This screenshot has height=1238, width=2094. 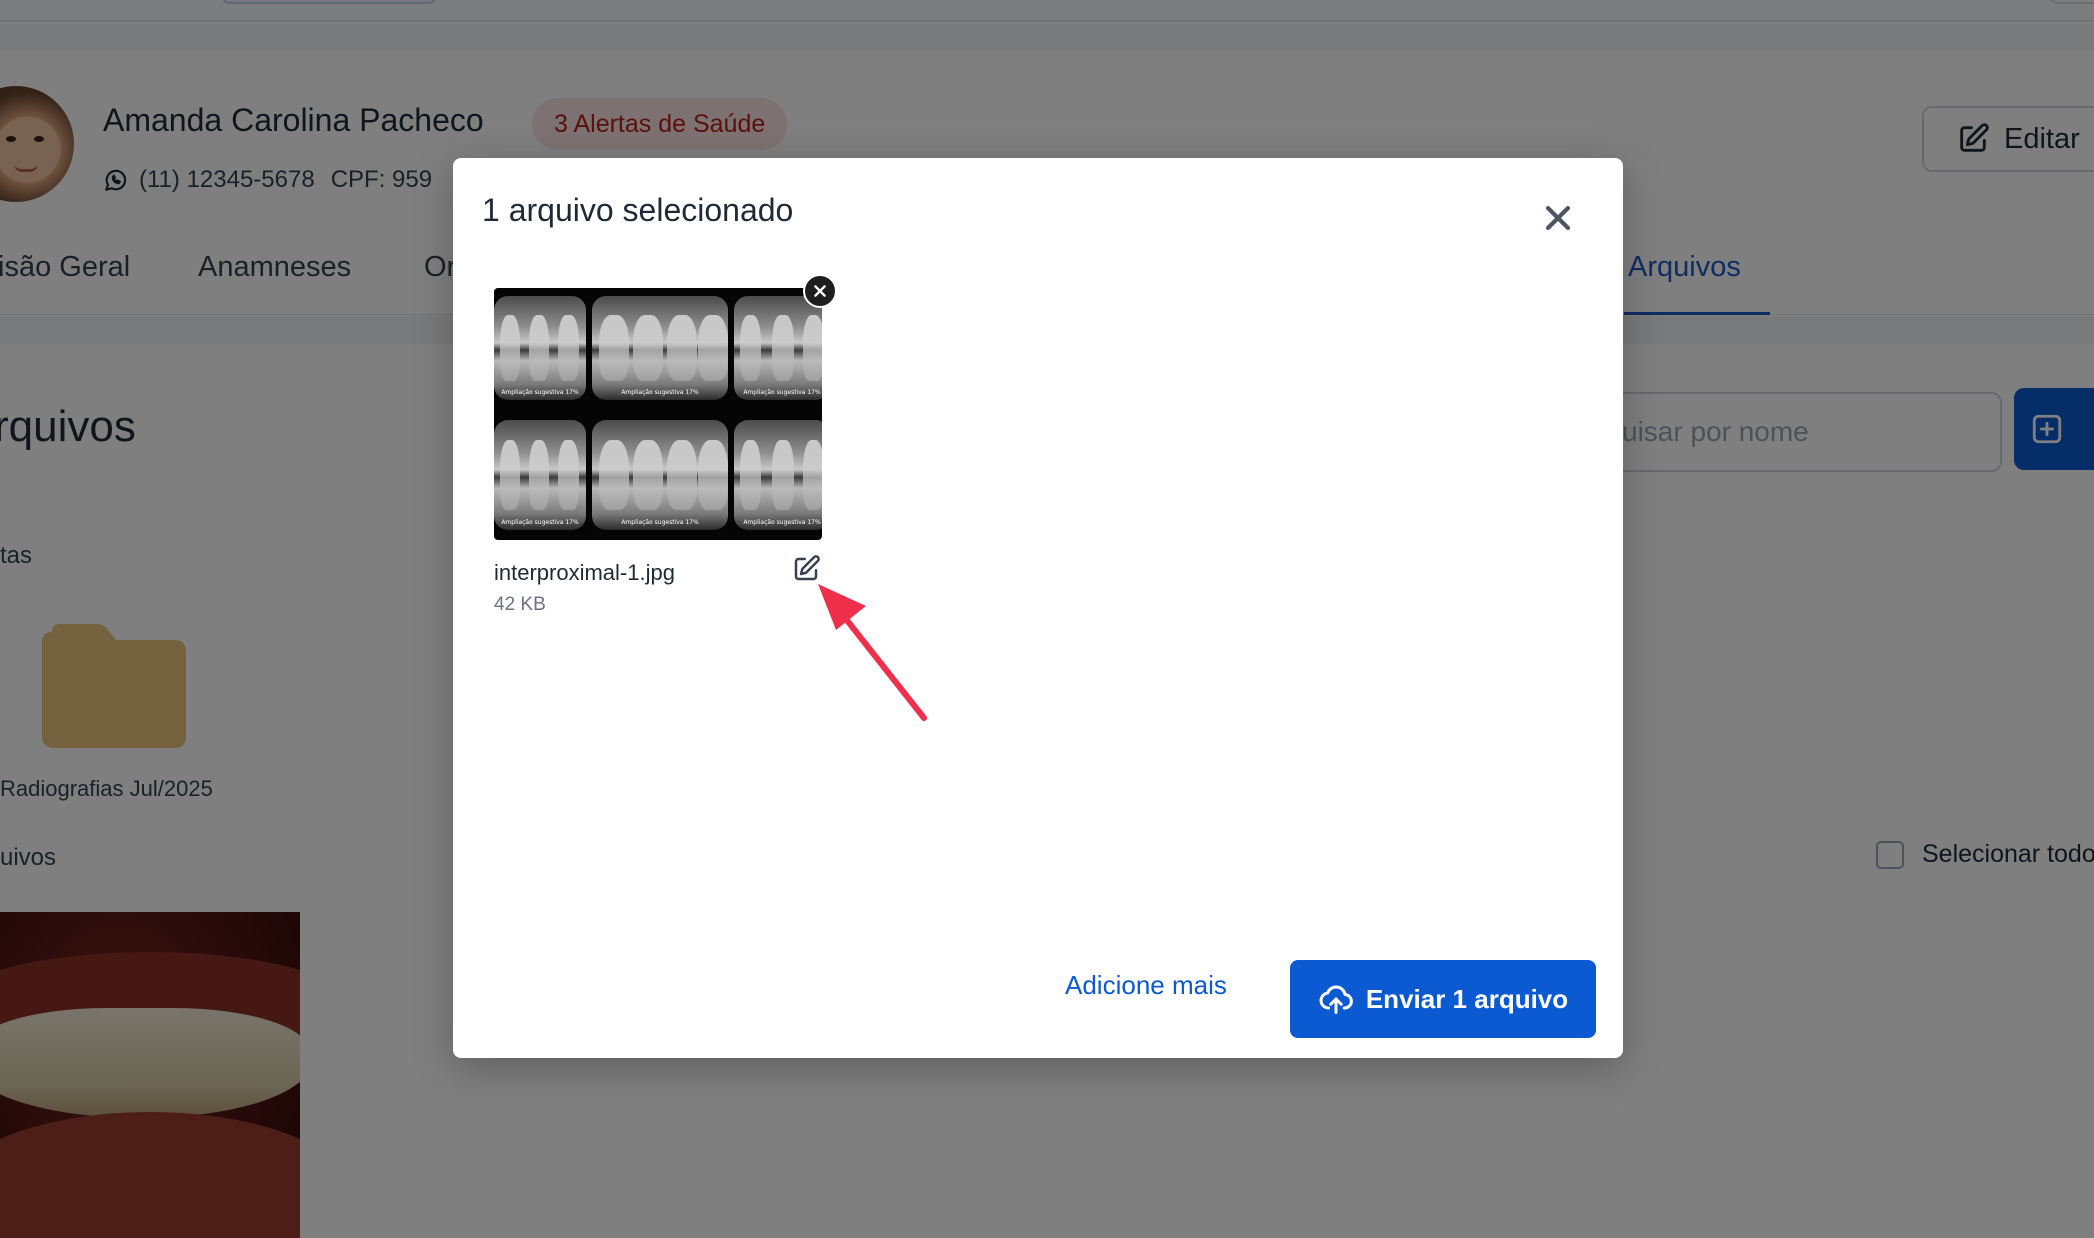 I want to click on modal-title: 1 arquivo selecionado, so click(x=638, y=210).